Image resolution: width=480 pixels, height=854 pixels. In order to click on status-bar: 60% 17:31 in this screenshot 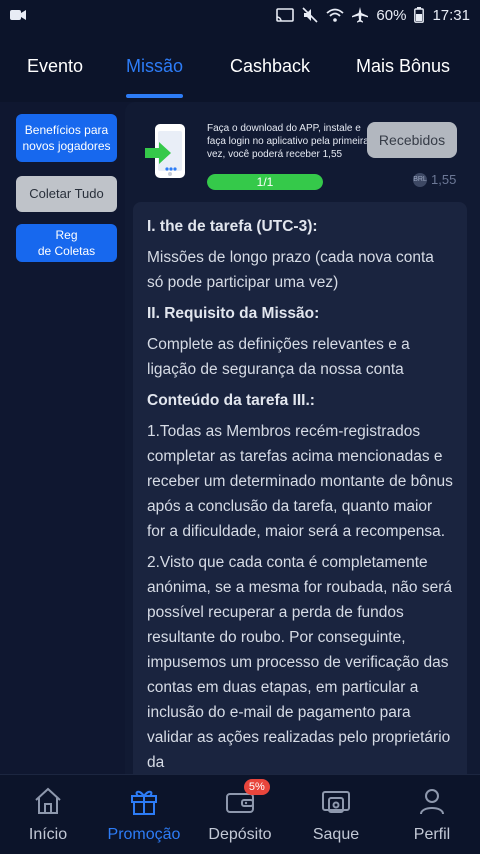, I will do `click(240, 15)`.